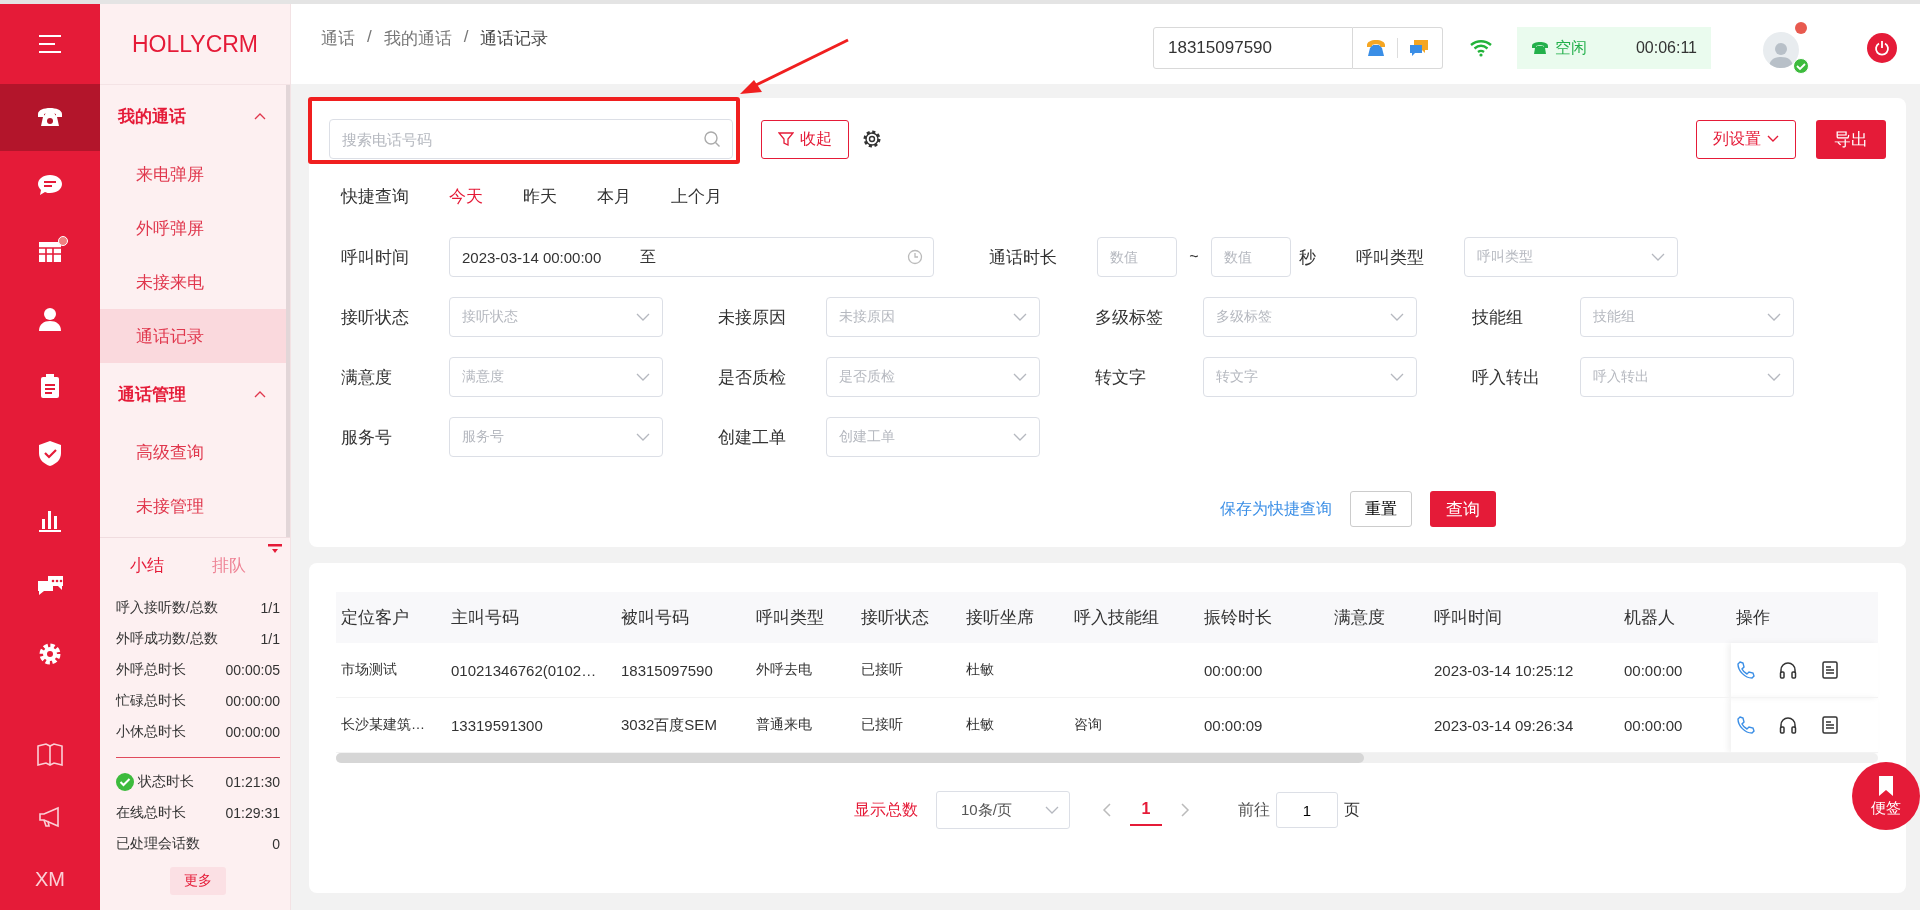  Describe the element at coordinates (1687, 317) in the screenshot. I see `select-field: 技能组` at that location.